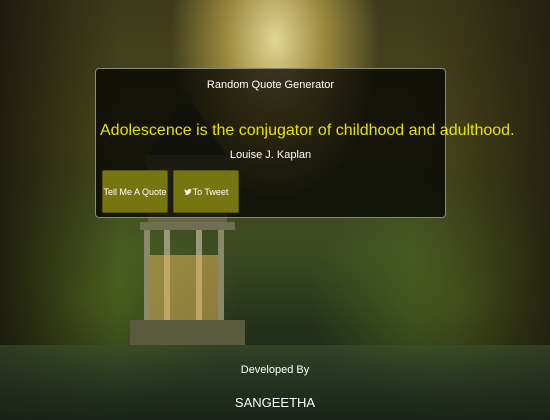 The width and height of the screenshot is (550, 420). I want to click on new-quote-button: Tell Me A Quote, so click(135, 191).